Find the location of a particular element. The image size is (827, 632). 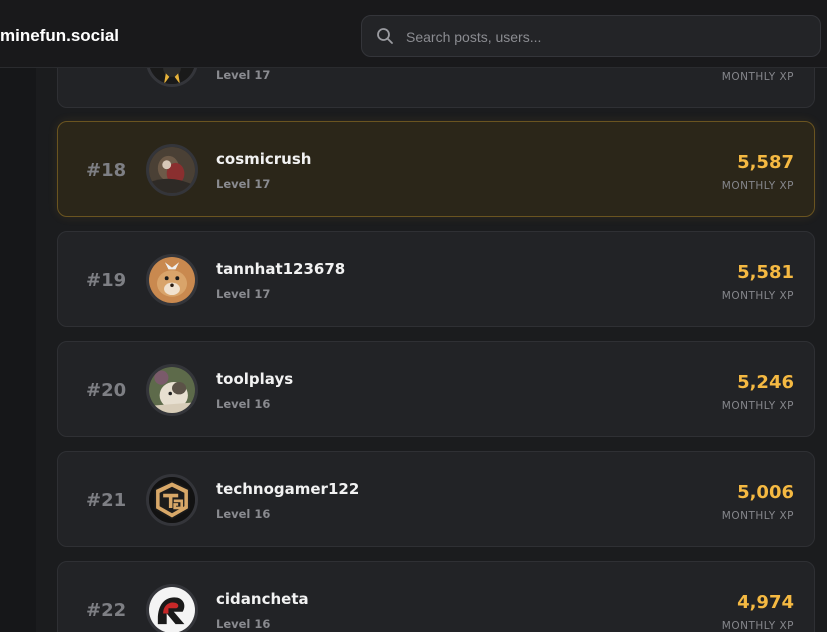

monthly-xp-value: 5,587 is located at coordinates (765, 162).